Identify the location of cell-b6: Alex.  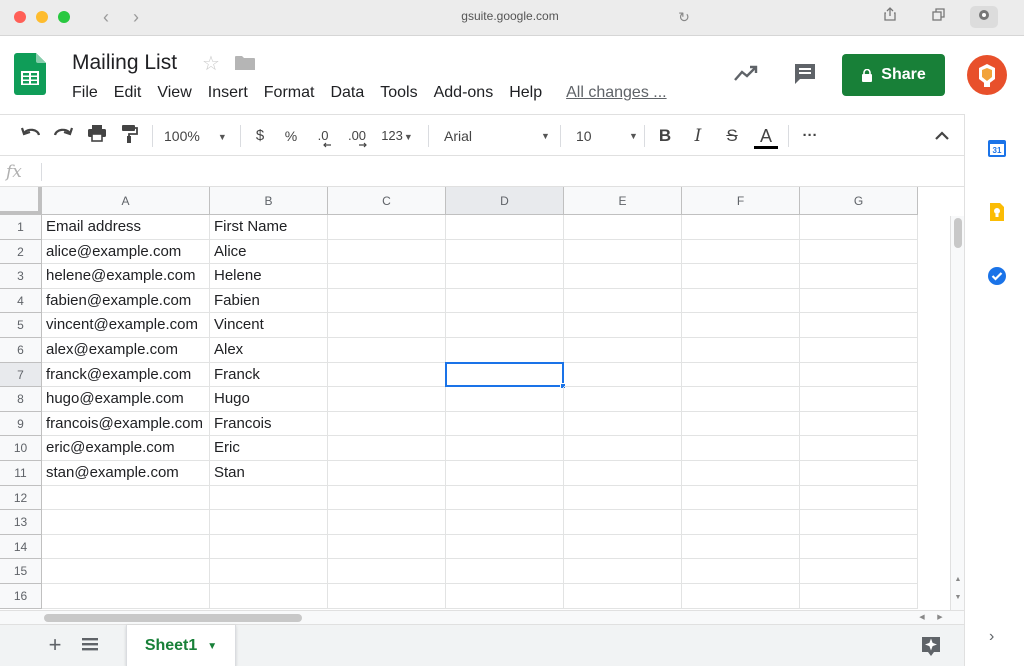
(269, 350).